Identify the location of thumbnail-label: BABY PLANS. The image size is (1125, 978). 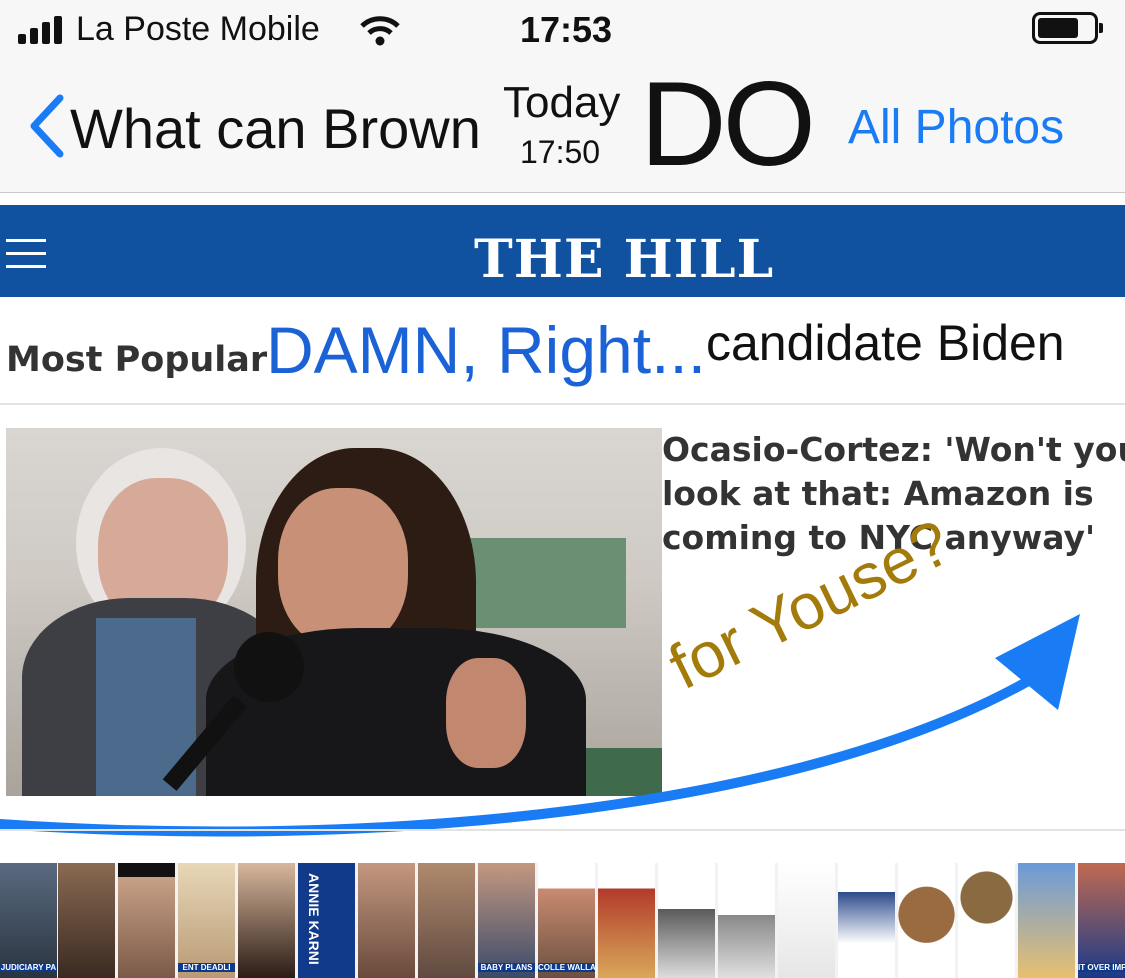
(506, 967).